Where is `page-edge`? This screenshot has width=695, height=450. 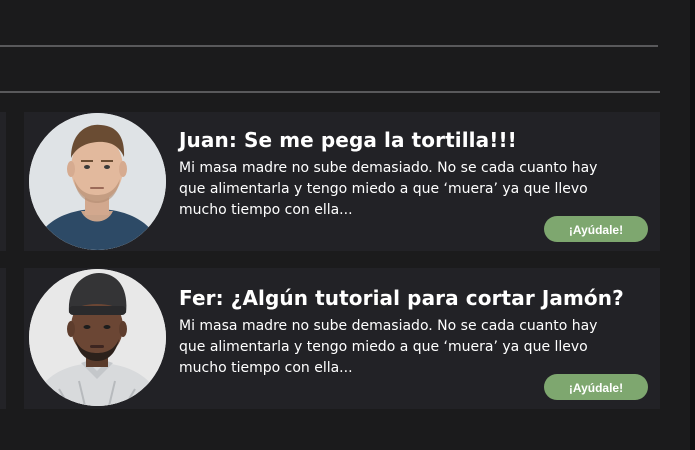
page-edge is located at coordinates (692, 225).